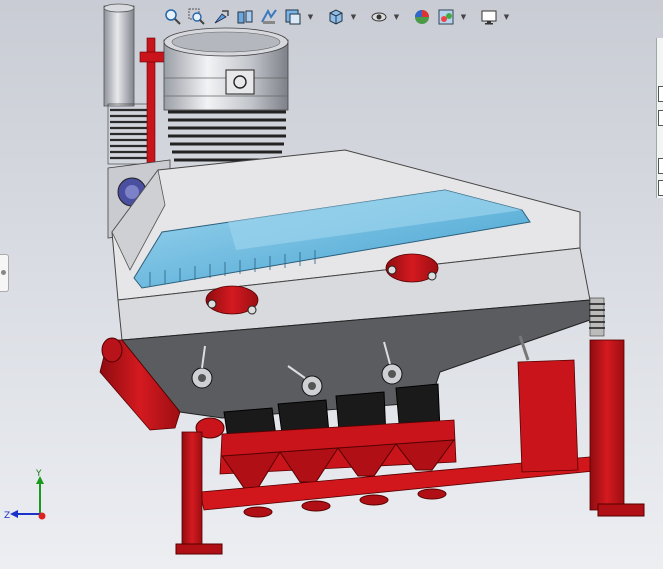 The width and height of the screenshot is (663, 569). What do you see at coordinates (412, 268) in the screenshot?
I see `clamp-right` at bounding box center [412, 268].